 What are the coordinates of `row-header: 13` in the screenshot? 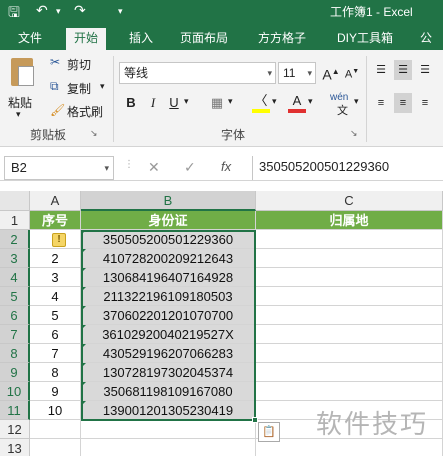 It's located at (15, 447).